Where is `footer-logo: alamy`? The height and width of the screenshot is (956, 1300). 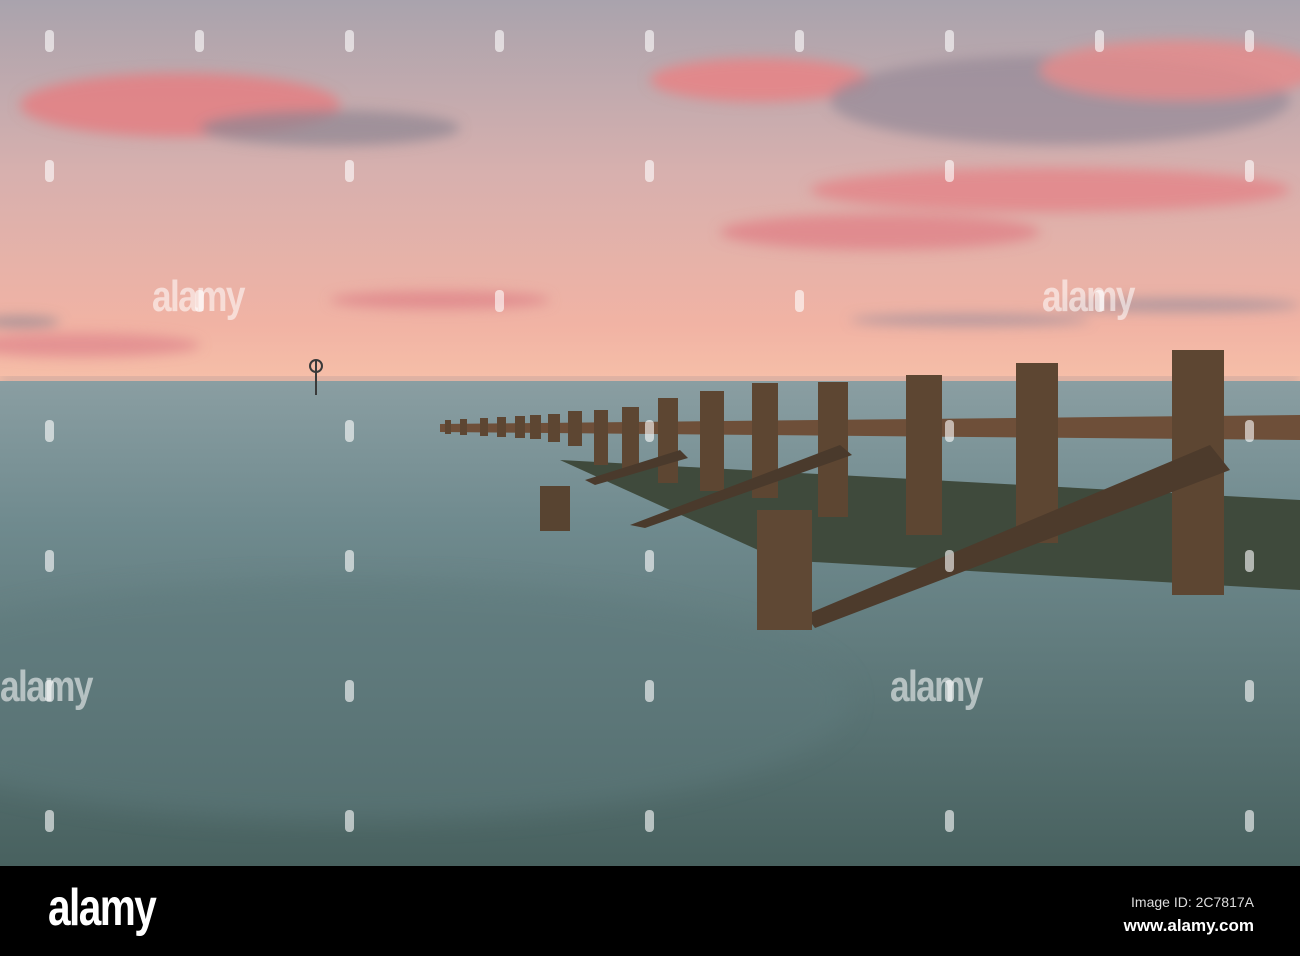 footer-logo: alamy is located at coordinates (102, 908).